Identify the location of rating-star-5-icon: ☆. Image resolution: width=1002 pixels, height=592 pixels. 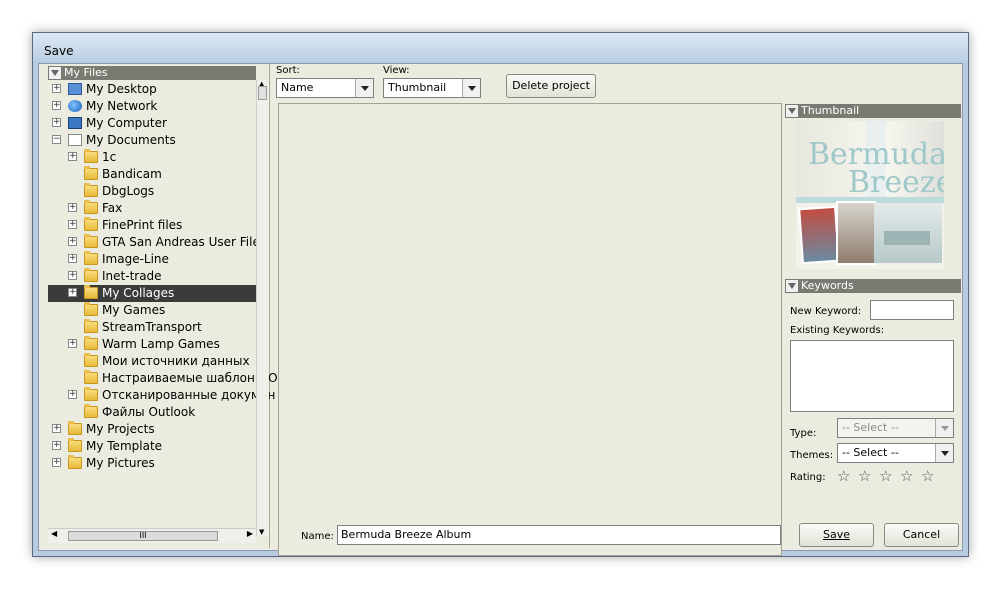
(927, 476).